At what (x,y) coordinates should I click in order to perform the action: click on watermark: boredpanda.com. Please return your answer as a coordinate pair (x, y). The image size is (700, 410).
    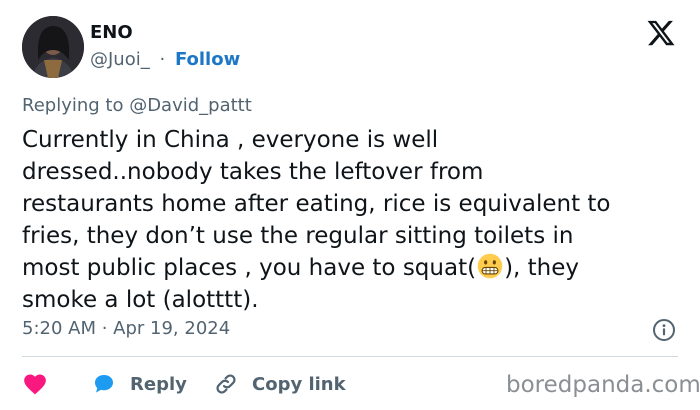
    Looking at the image, I should click on (603, 385).